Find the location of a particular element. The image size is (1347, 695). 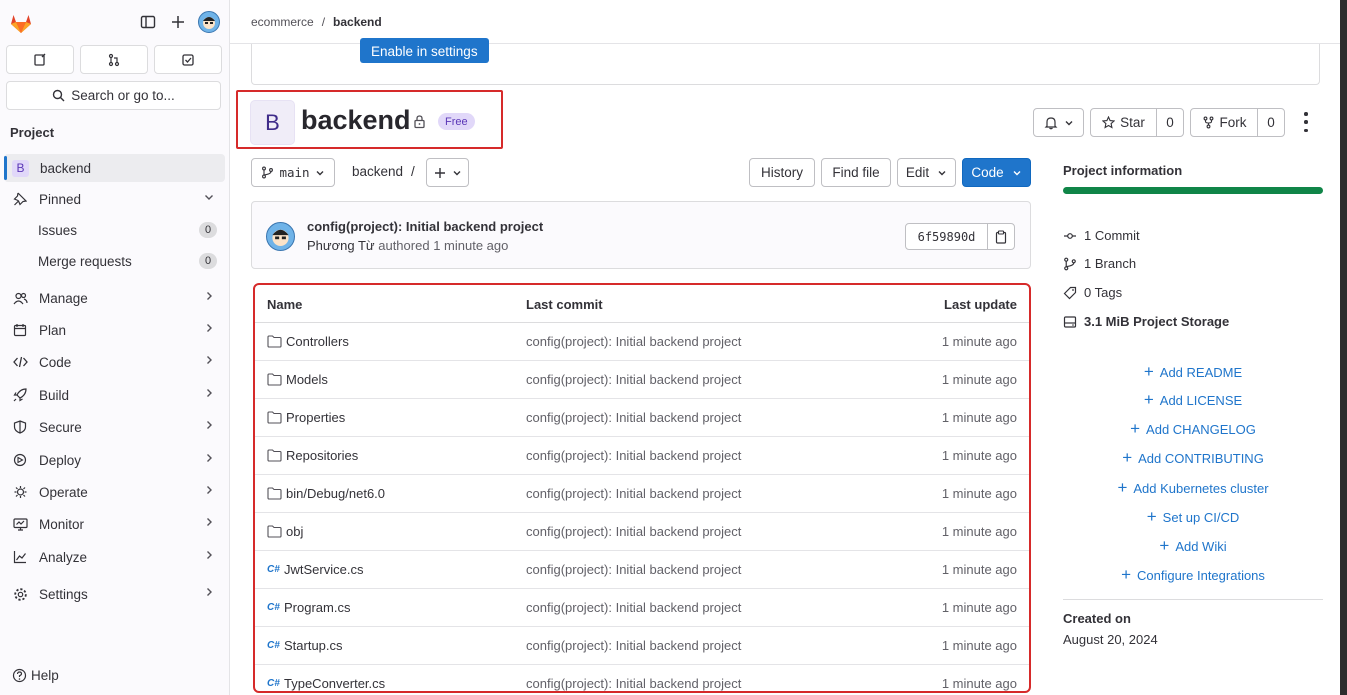

rocket-icon is located at coordinates (20, 395).